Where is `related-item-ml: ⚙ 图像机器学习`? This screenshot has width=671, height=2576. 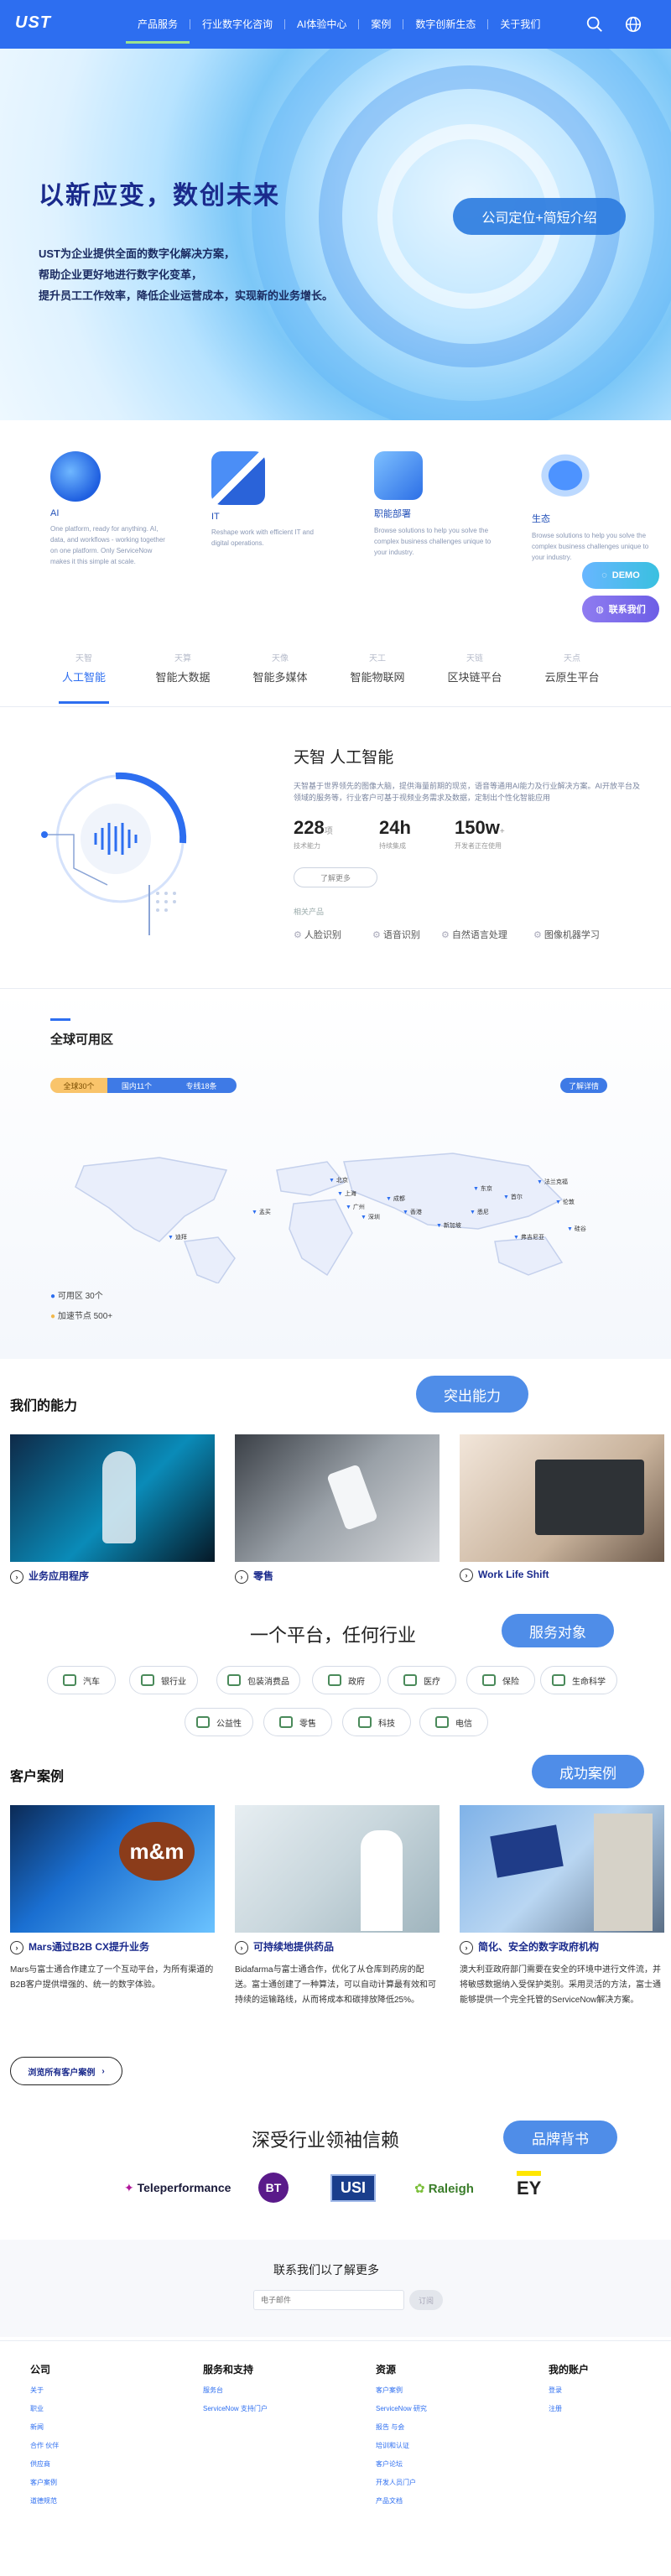 related-item-ml: ⚙ 图像机器学习 is located at coordinates (566, 934).